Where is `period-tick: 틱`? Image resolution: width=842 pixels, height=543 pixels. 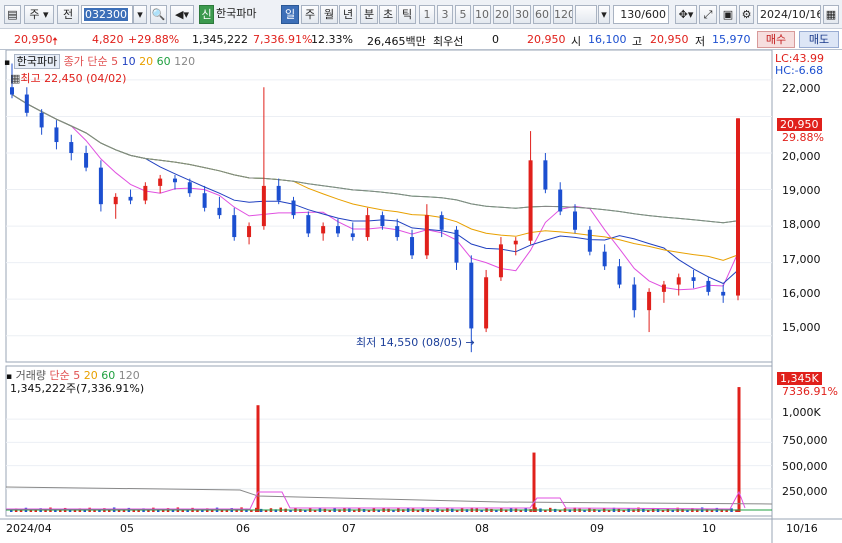
period-tick: 틱 is located at coordinates (407, 14).